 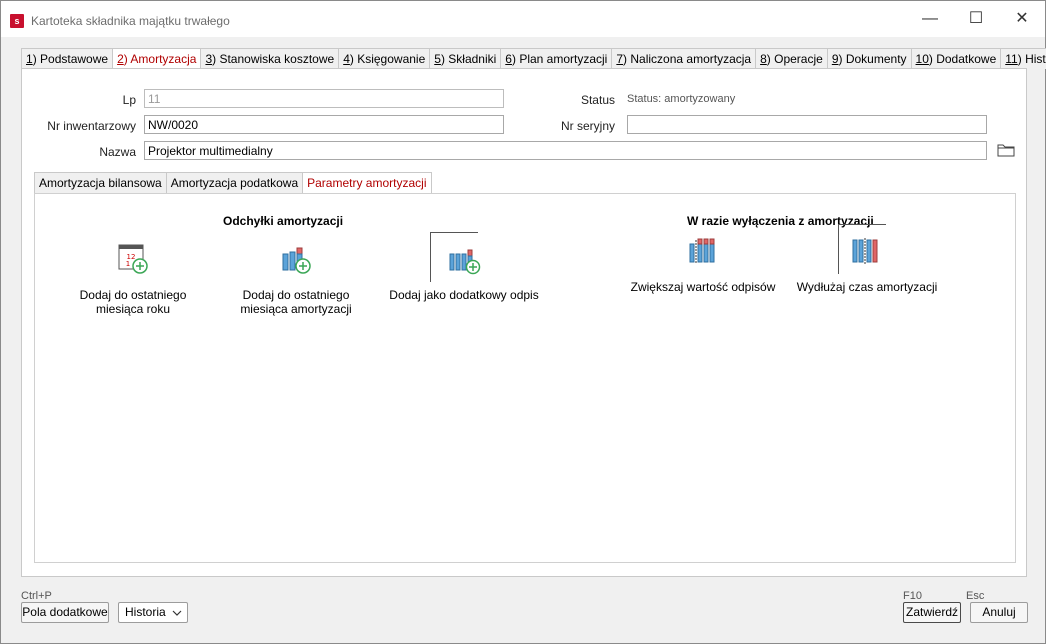 What do you see at coordinates (296, 279) in the screenshot?
I see `add-last-month-amortization-button: Dodaj do ostatniego miesiąca amortyzacji` at bounding box center [296, 279].